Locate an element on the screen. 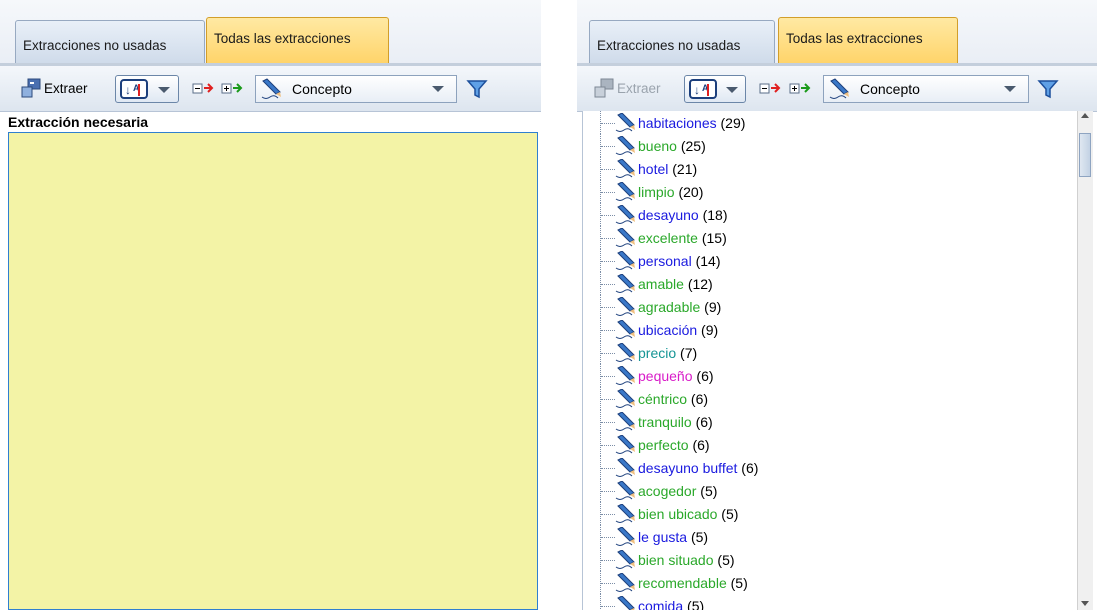 The height and width of the screenshot is (610, 1097). concept-label: acogedor (5) is located at coordinates (677, 491).